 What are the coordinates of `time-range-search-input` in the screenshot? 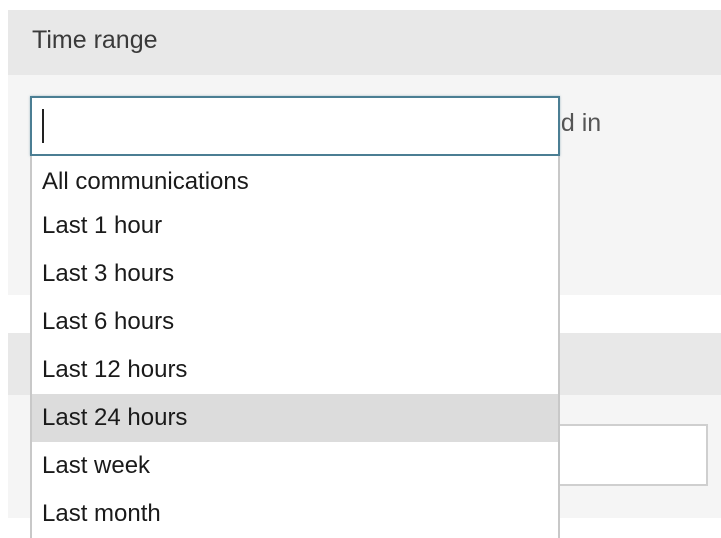 It's located at (295, 126).